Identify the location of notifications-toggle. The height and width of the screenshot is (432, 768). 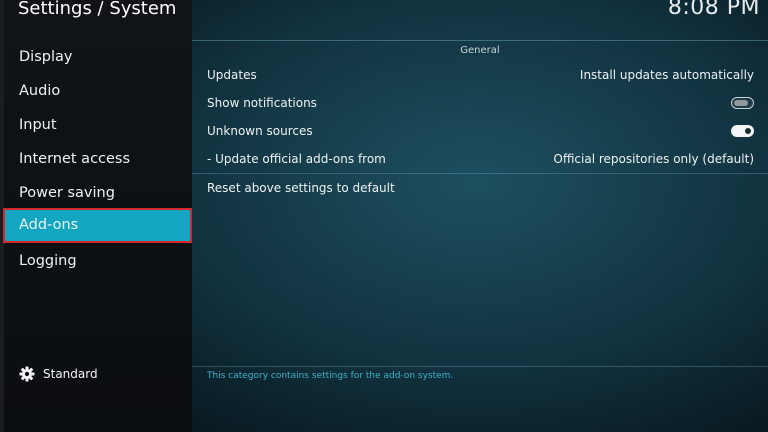
(742, 103).